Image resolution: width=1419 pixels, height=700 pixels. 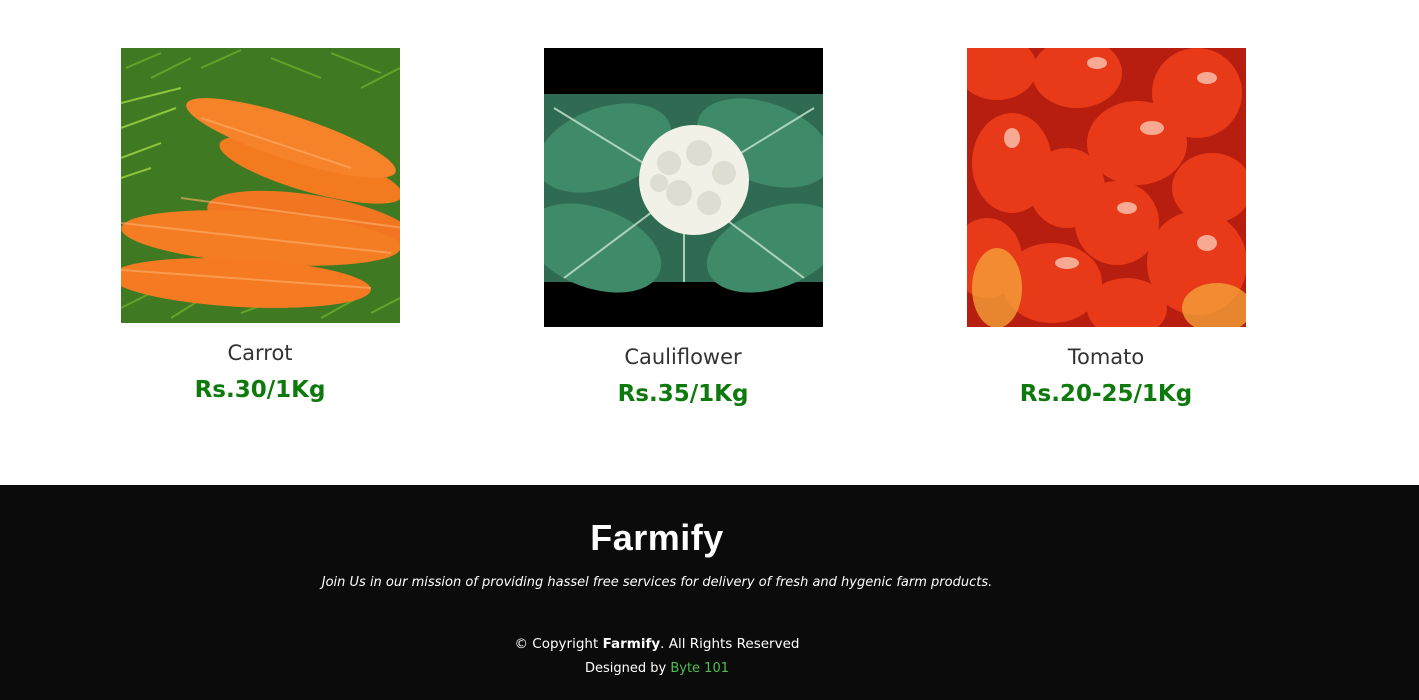 I want to click on product-card-cauliflower: Cauliflower Rs.35/1Kg, so click(x=683, y=228).